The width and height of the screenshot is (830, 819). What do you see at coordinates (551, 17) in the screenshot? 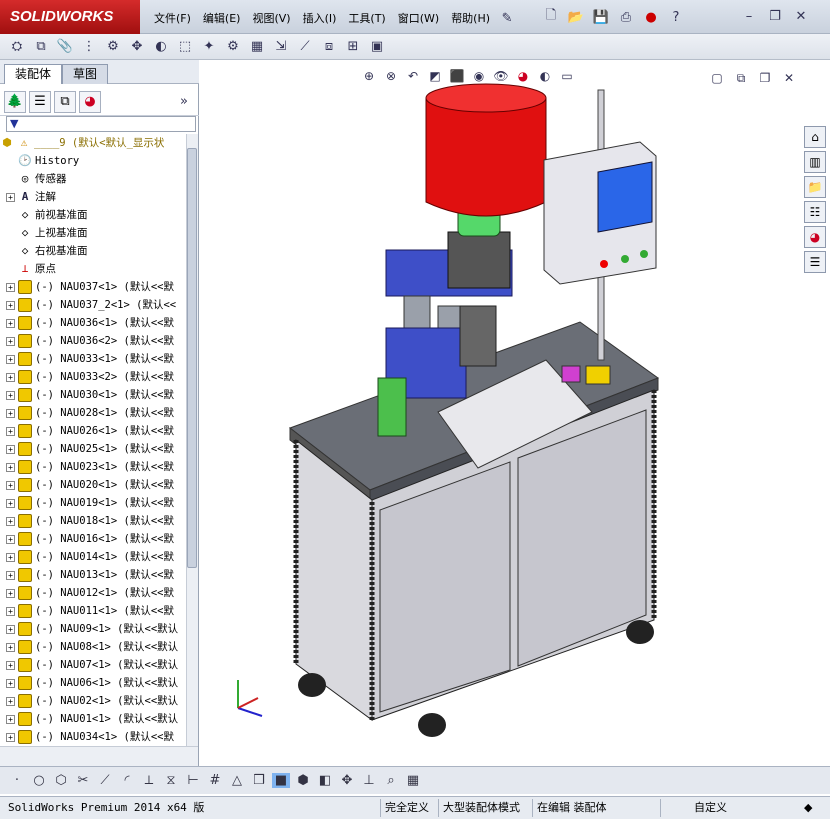
I see `new-document-icon: 🗋` at bounding box center [551, 17].